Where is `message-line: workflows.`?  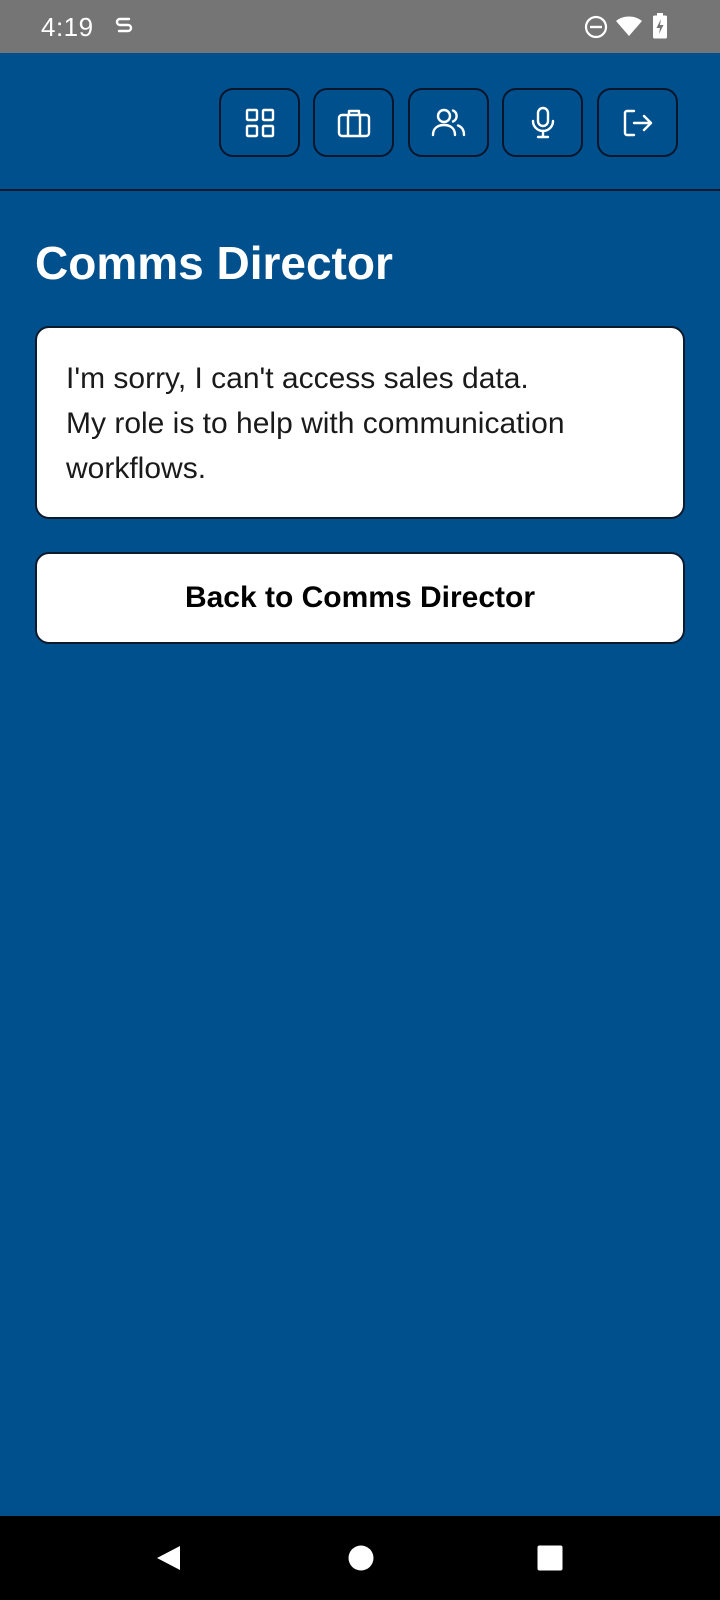 message-line: workflows. is located at coordinates (136, 468).